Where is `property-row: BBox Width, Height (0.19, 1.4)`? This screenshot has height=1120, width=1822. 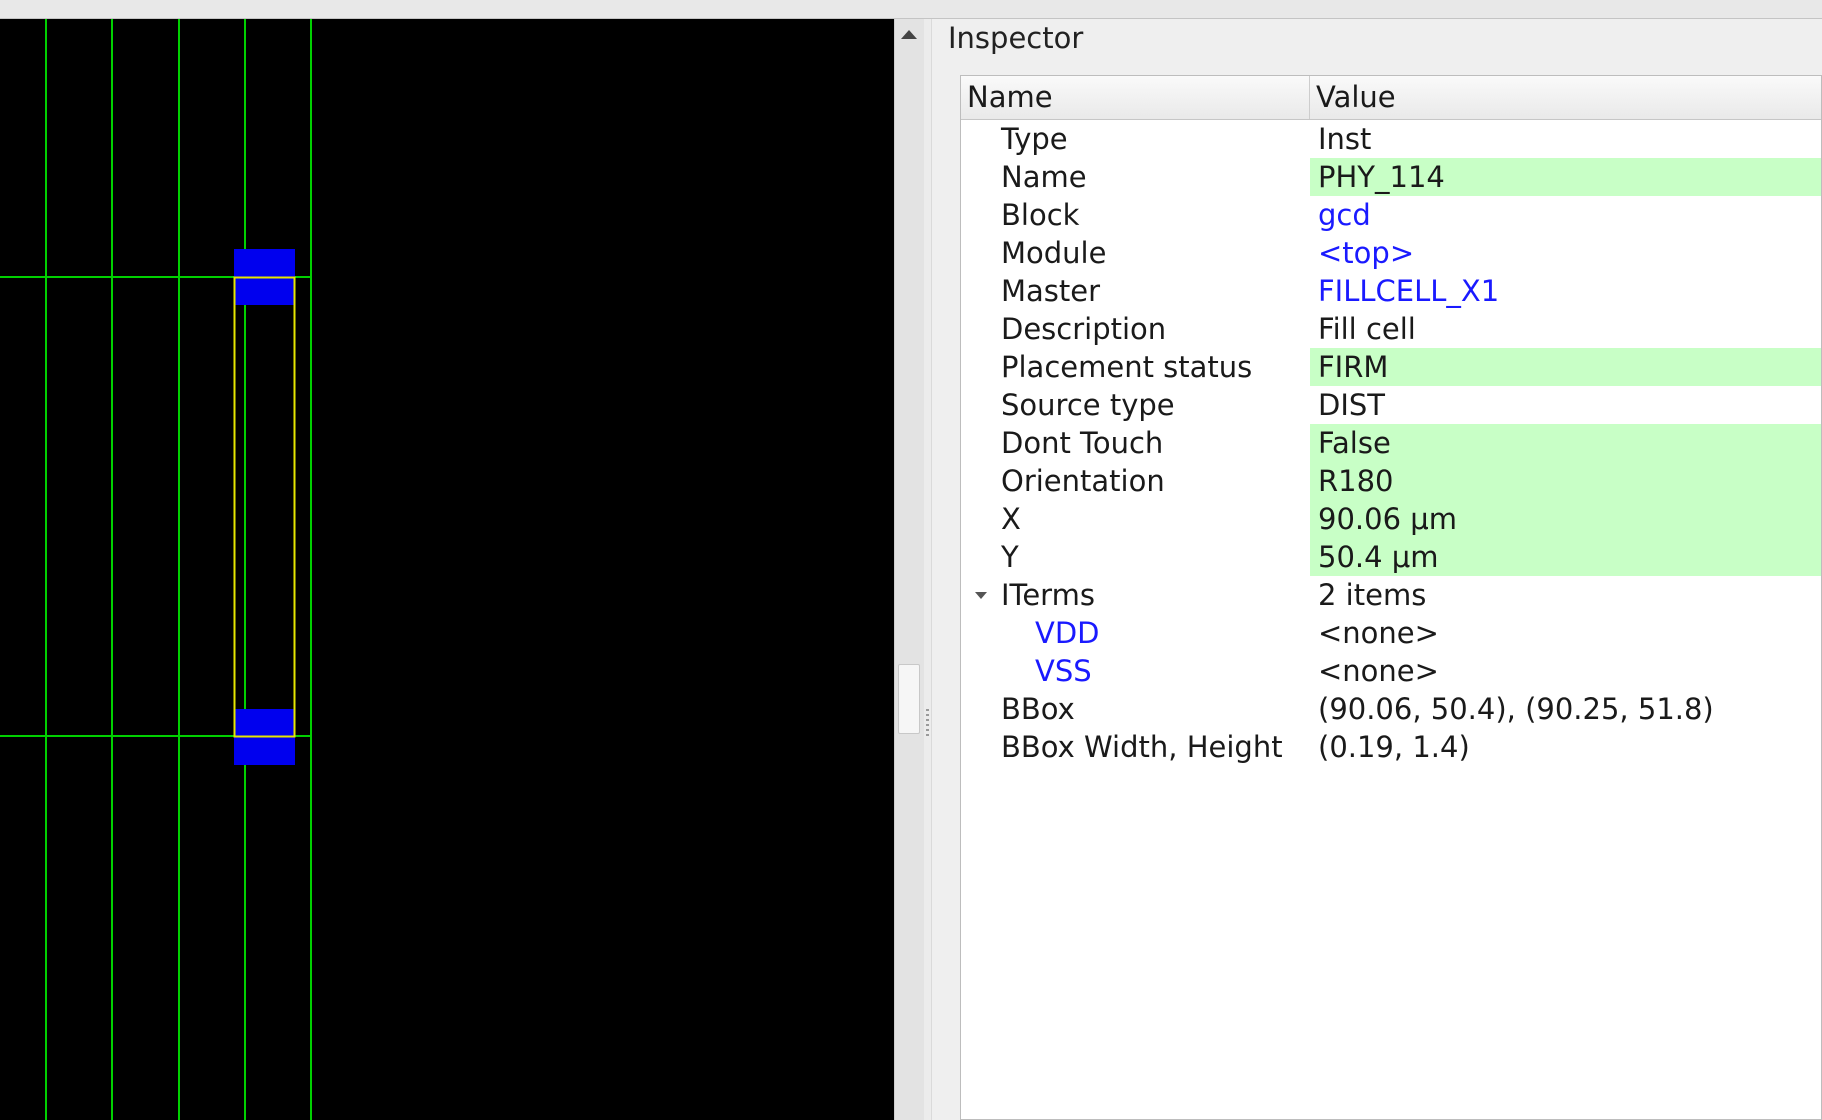 property-row: BBox Width, Height (0.19, 1.4) is located at coordinates (1391, 747).